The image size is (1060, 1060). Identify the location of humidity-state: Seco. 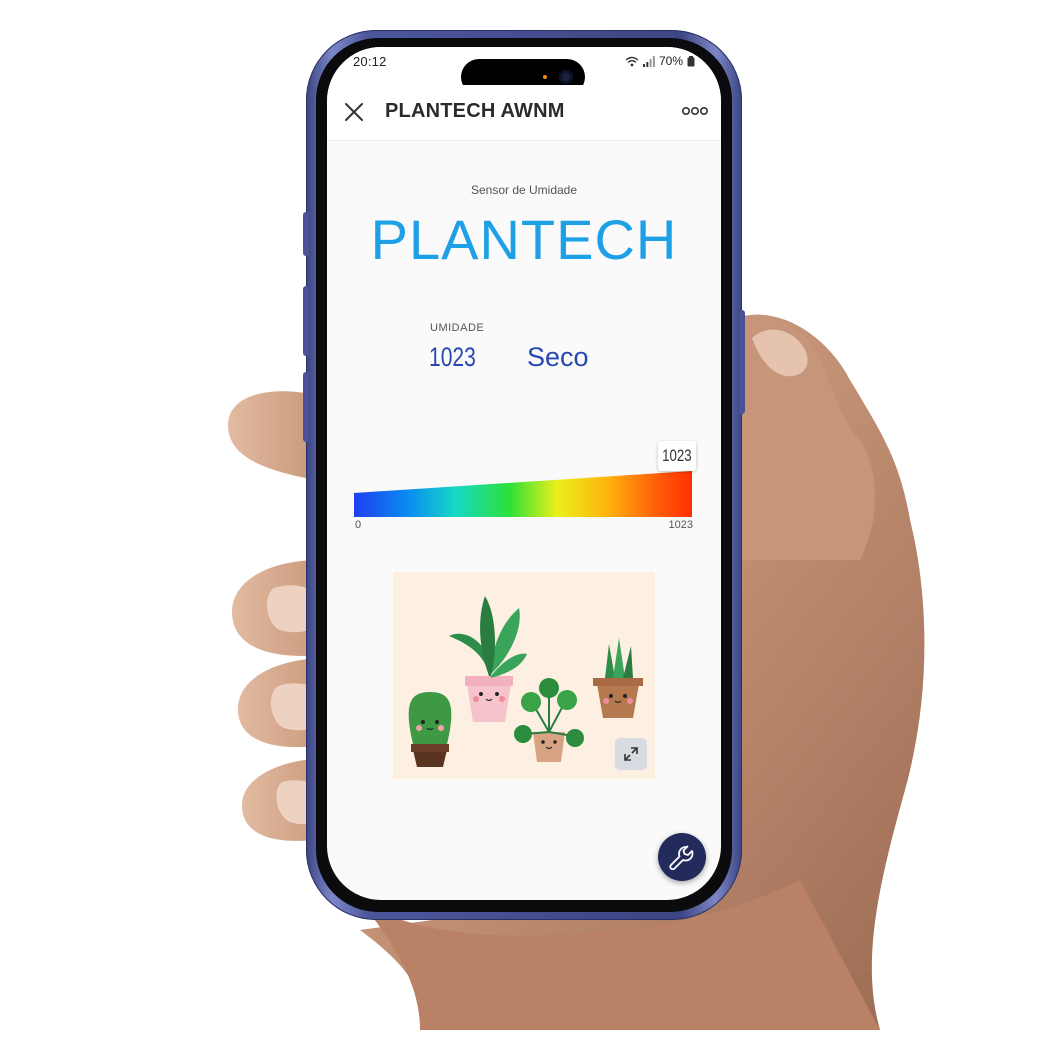
(558, 357).